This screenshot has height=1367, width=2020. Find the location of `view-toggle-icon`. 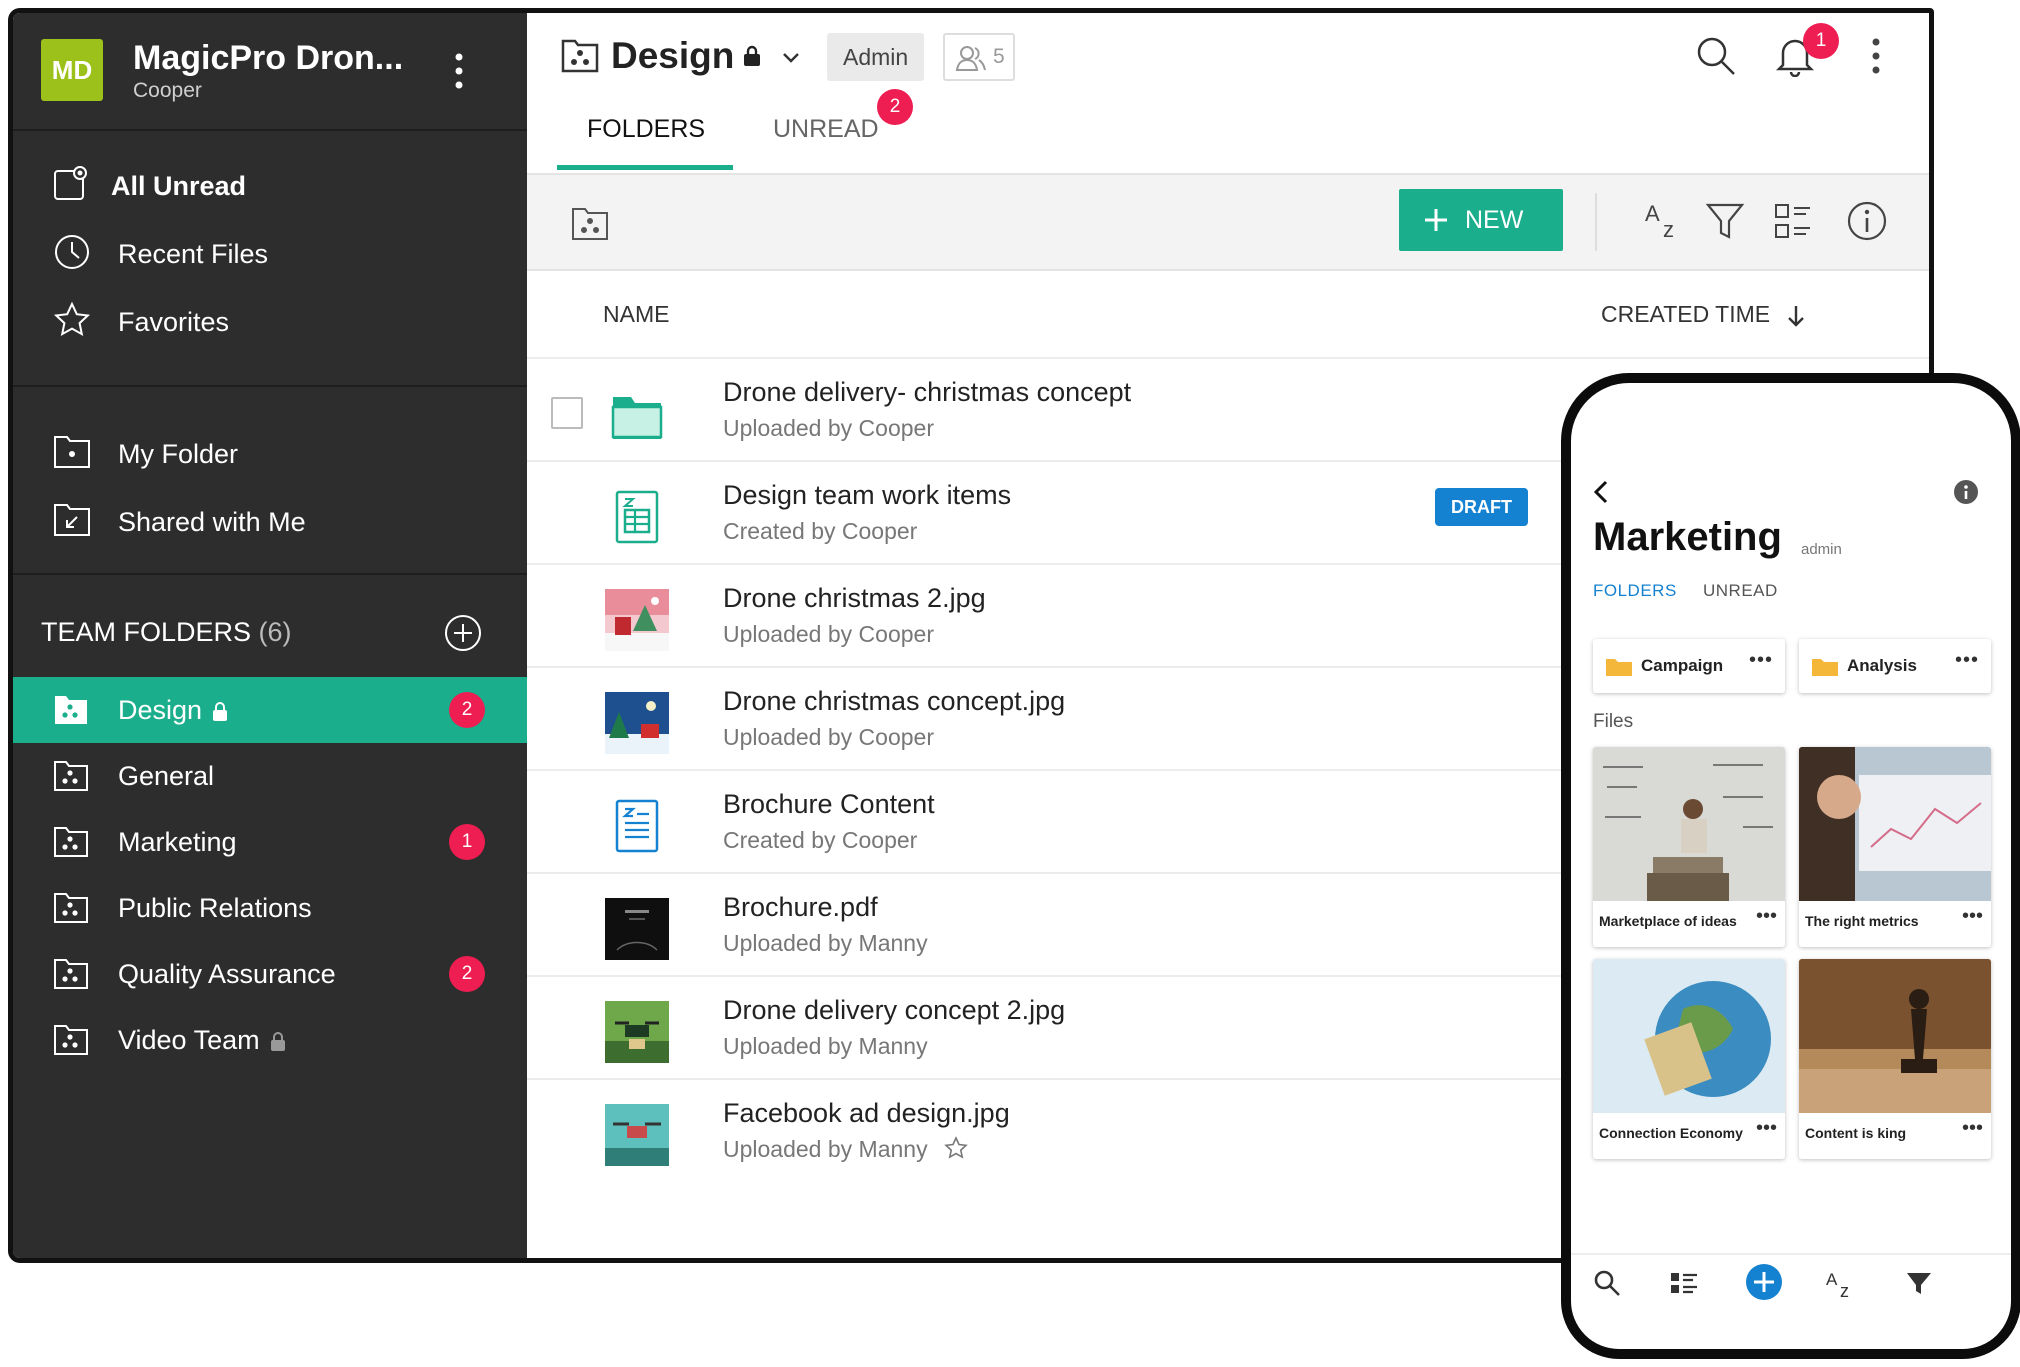

view-toggle-icon is located at coordinates (1793, 221).